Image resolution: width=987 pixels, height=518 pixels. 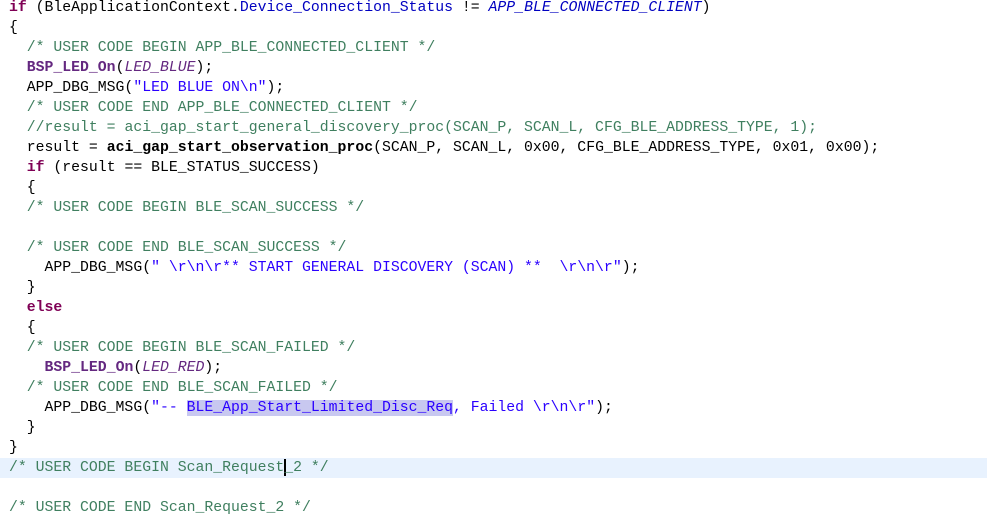 I want to click on code-line: /* USER CODE BEGIN BLE_SCAN_SUCCESS */, so click(x=493, y=208).